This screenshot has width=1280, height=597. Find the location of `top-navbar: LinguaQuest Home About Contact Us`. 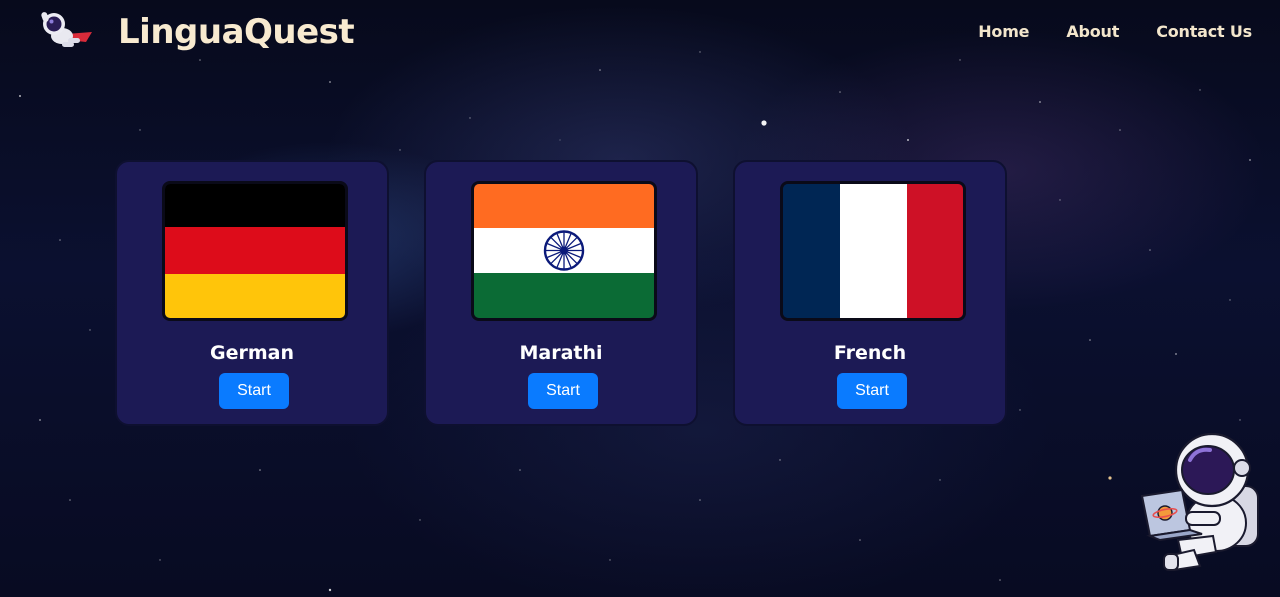

top-navbar: LinguaQuest Home About Contact Us is located at coordinates (640, 35).